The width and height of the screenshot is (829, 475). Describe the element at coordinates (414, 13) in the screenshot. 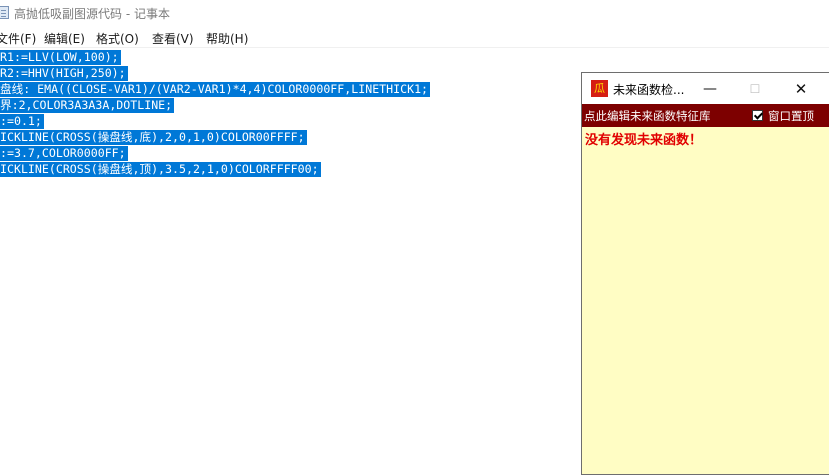

I see `notepad-title-bar: 高抛低吸副图源代码 - 记事本` at that location.